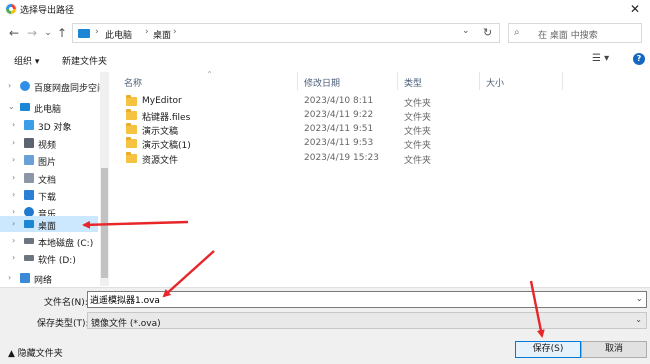 Image resolution: width=650 pixels, height=364 pixels. I want to click on filename-input, so click(367, 299).